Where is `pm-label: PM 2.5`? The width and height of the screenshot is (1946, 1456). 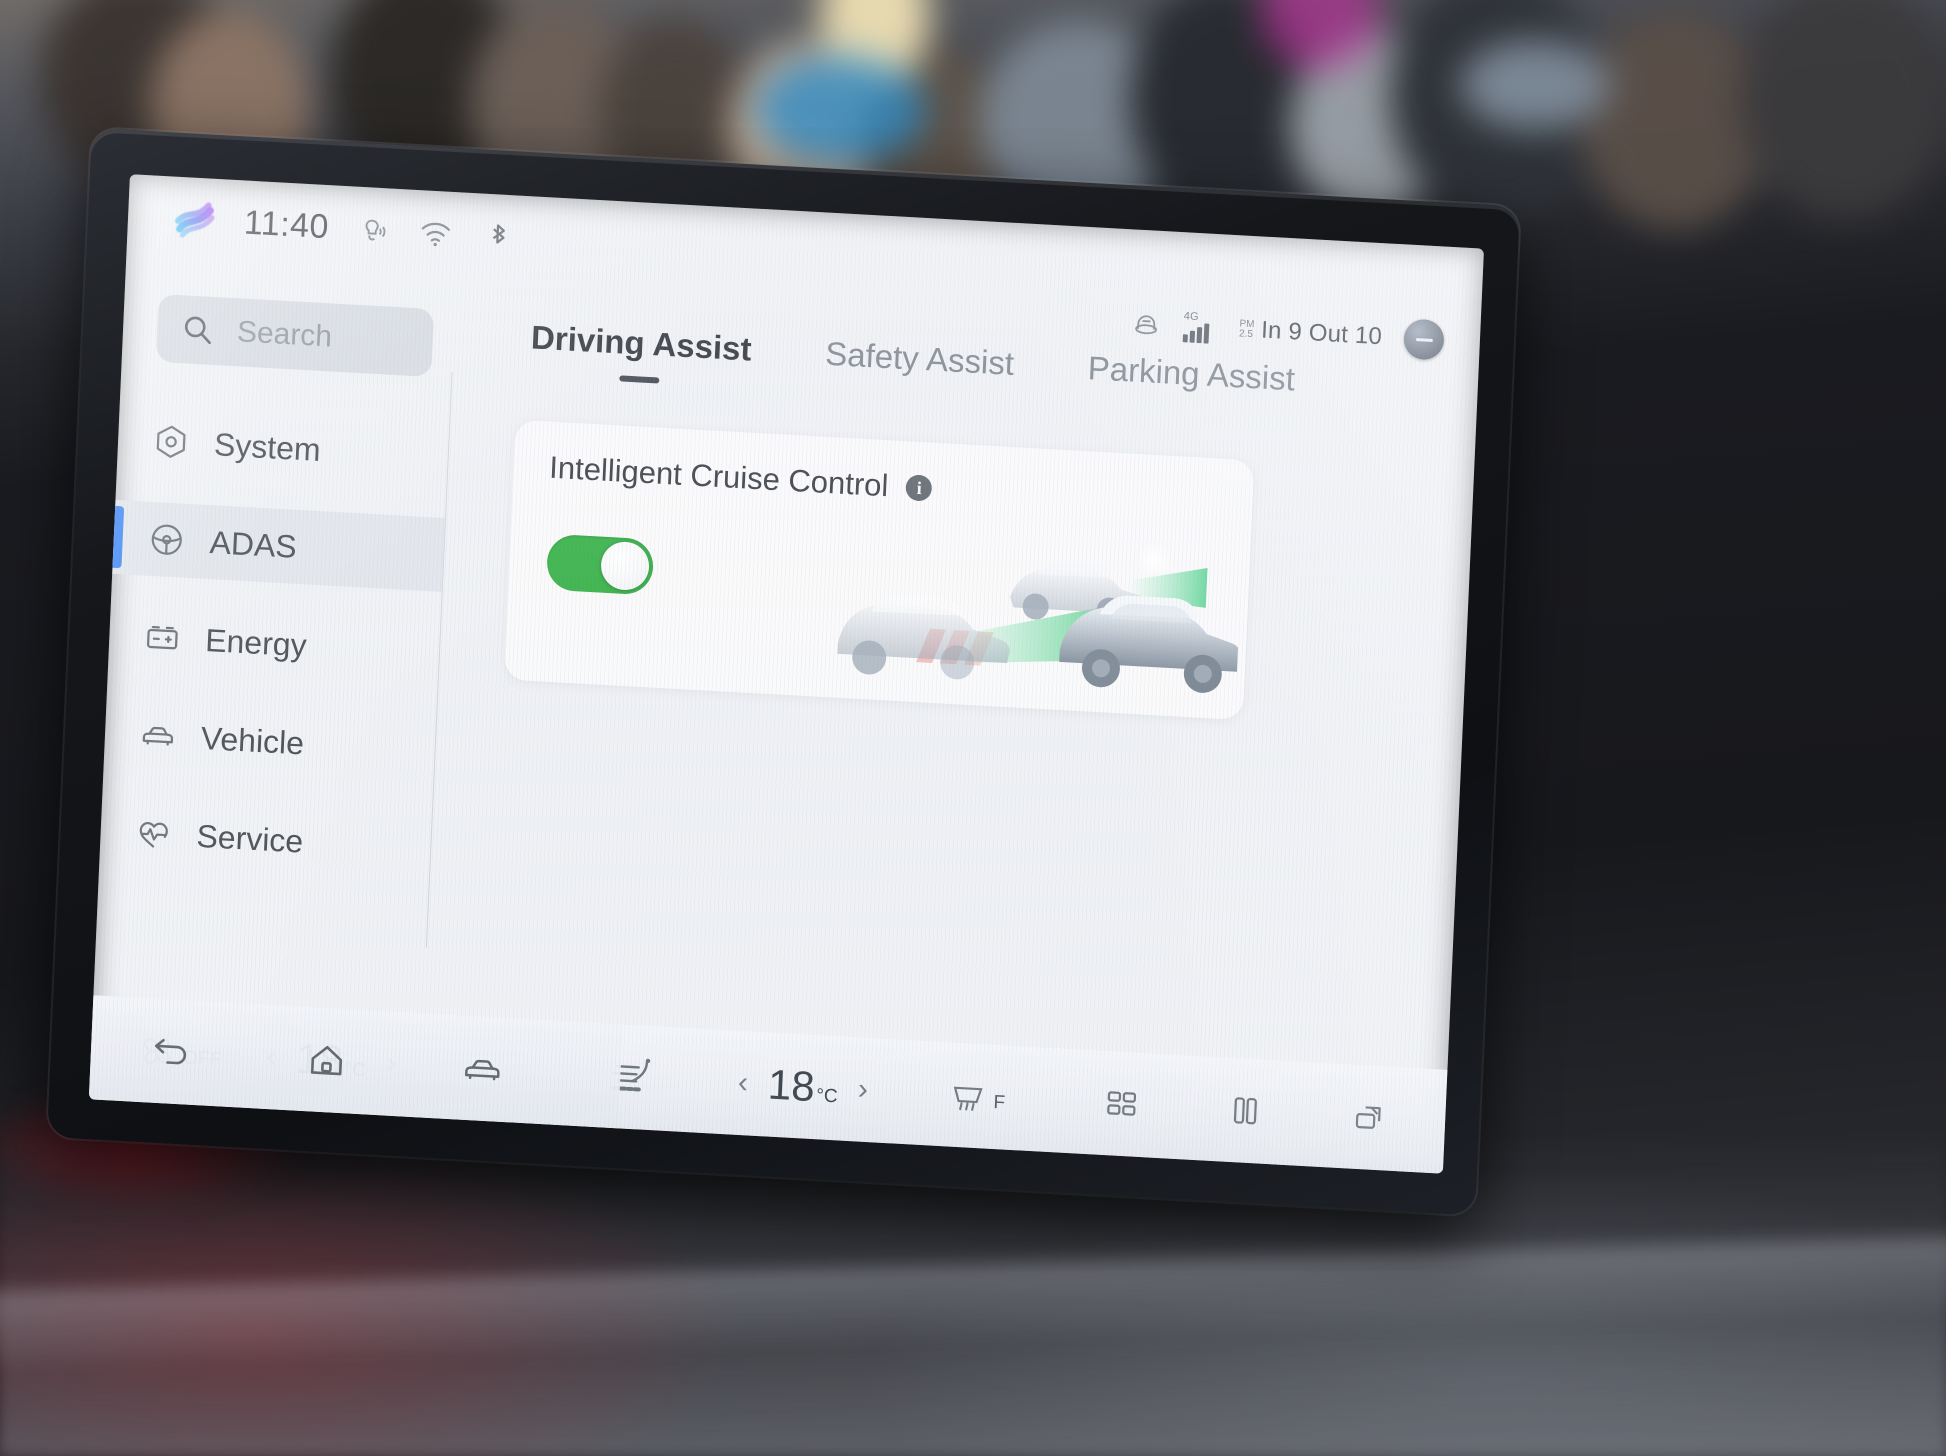 pm-label: PM 2.5 is located at coordinates (1247, 329).